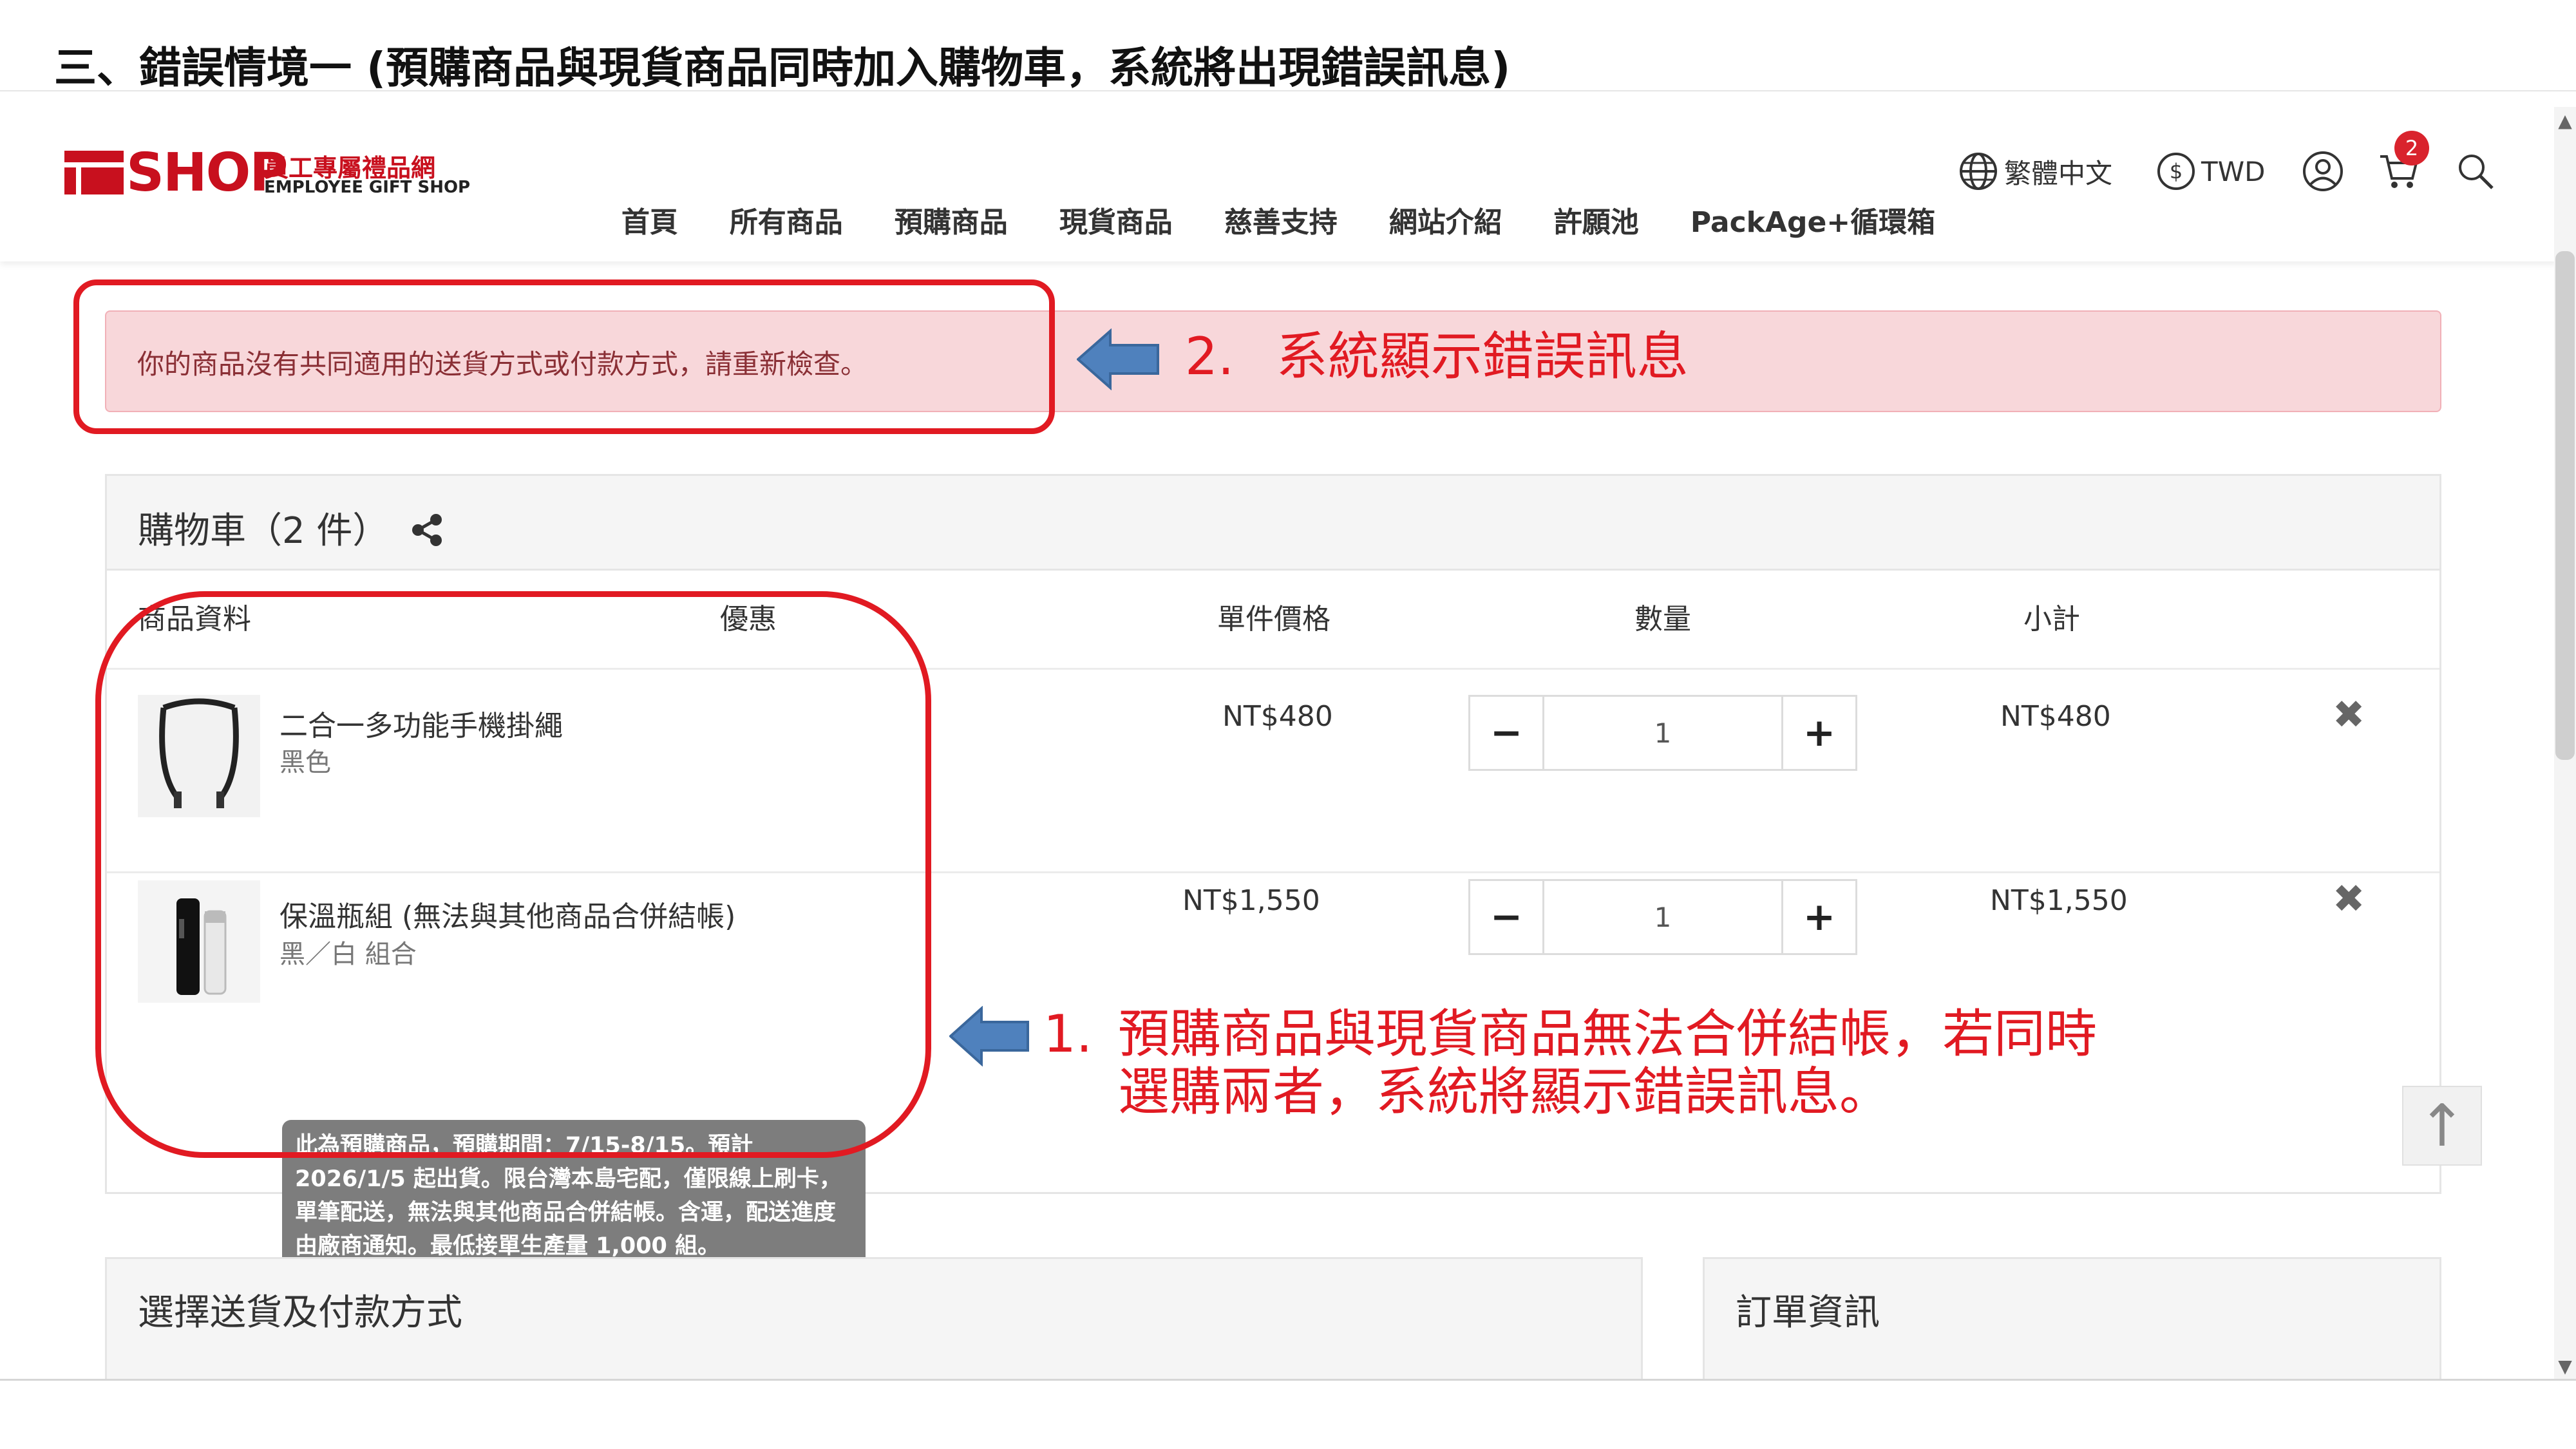  Describe the element at coordinates (782, 68) in the screenshot. I see `slide-title: 三、錯誤情境一 (預購商品與現貨商品同時加入購物車，系統將出現錯誤訊息)` at that location.